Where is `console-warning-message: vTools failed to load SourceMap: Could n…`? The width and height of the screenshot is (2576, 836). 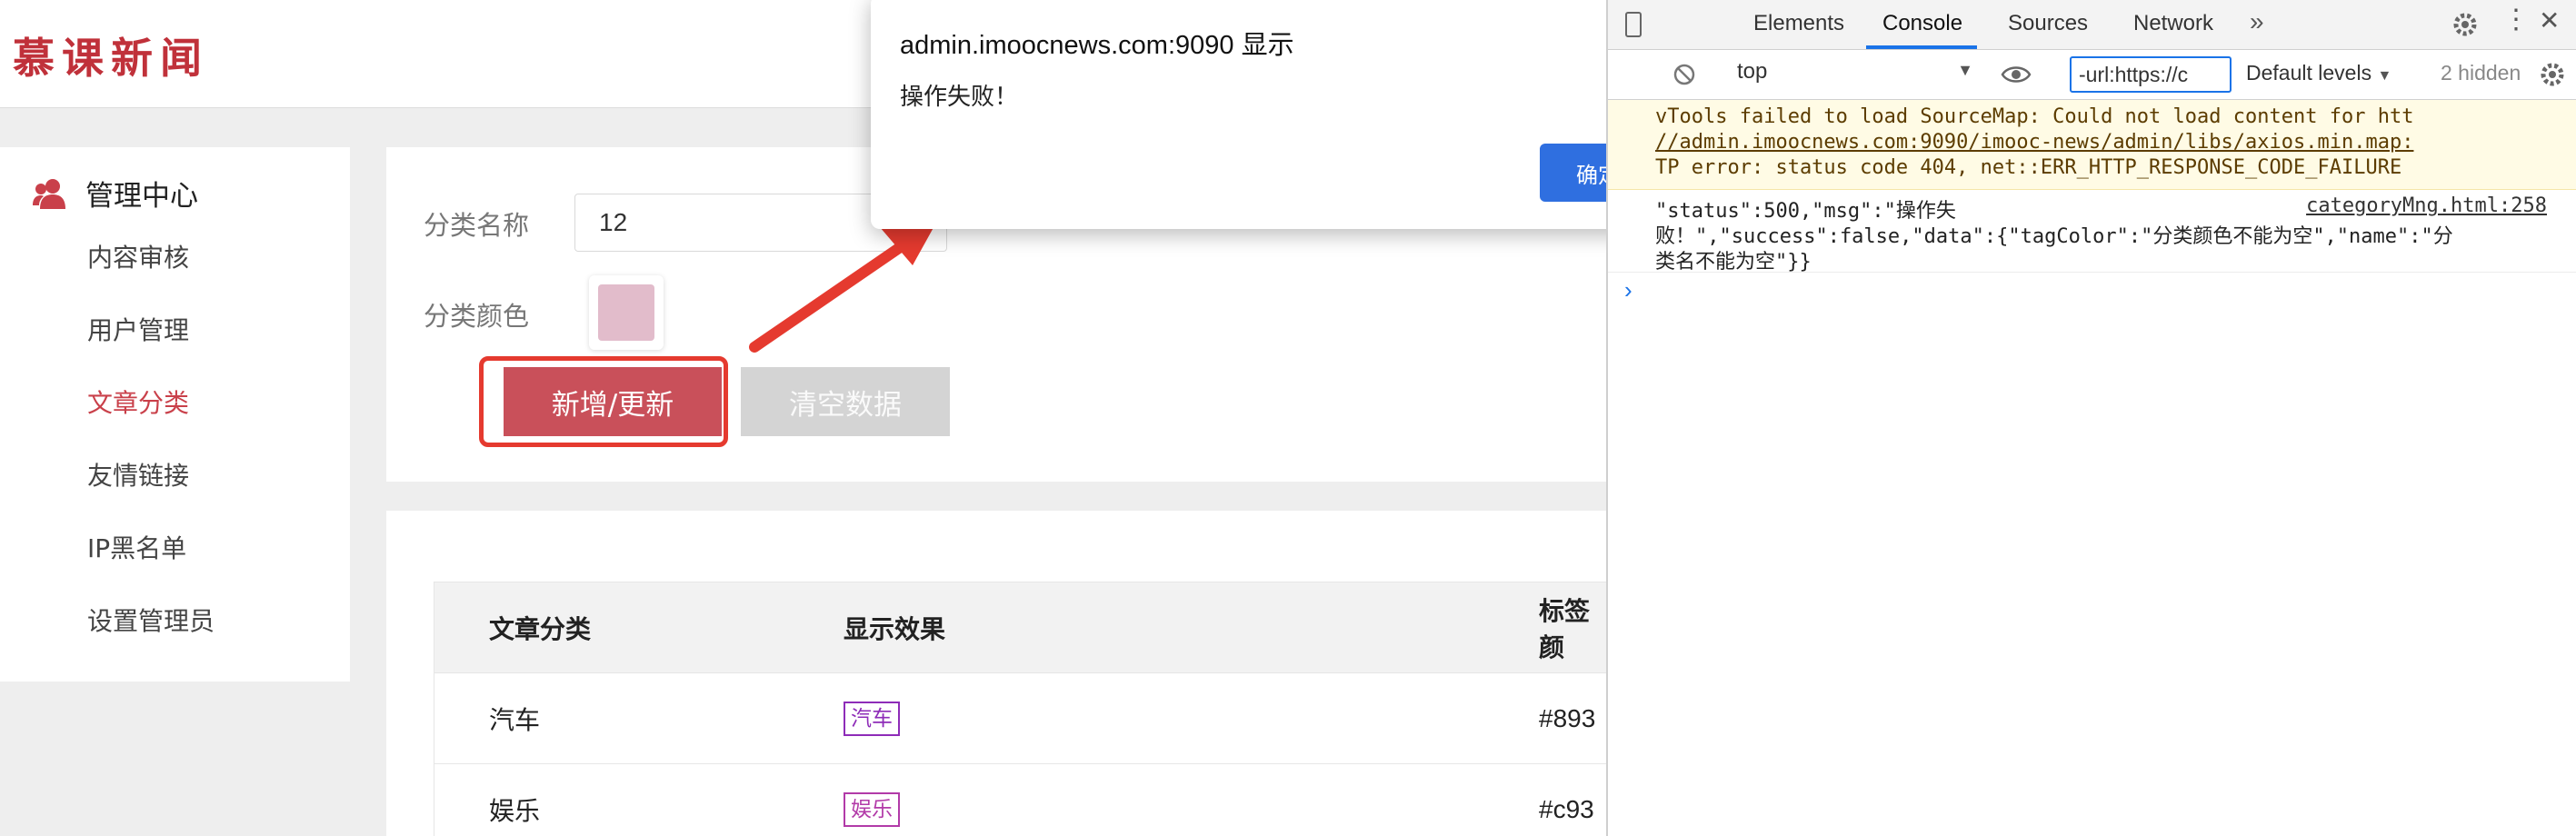 console-warning-message: vTools failed to load SourceMap: Could n… is located at coordinates (2092, 145).